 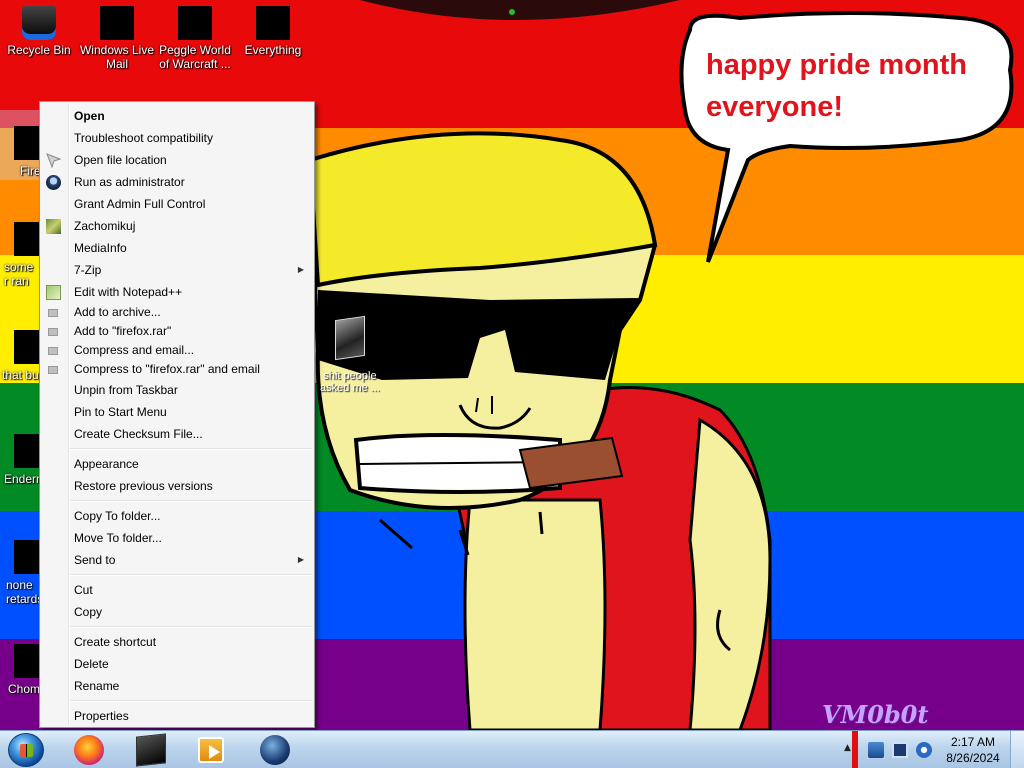 What do you see at coordinates (177, 248) in the screenshot?
I see `menu-item-mediainfo: MediaInfo` at bounding box center [177, 248].